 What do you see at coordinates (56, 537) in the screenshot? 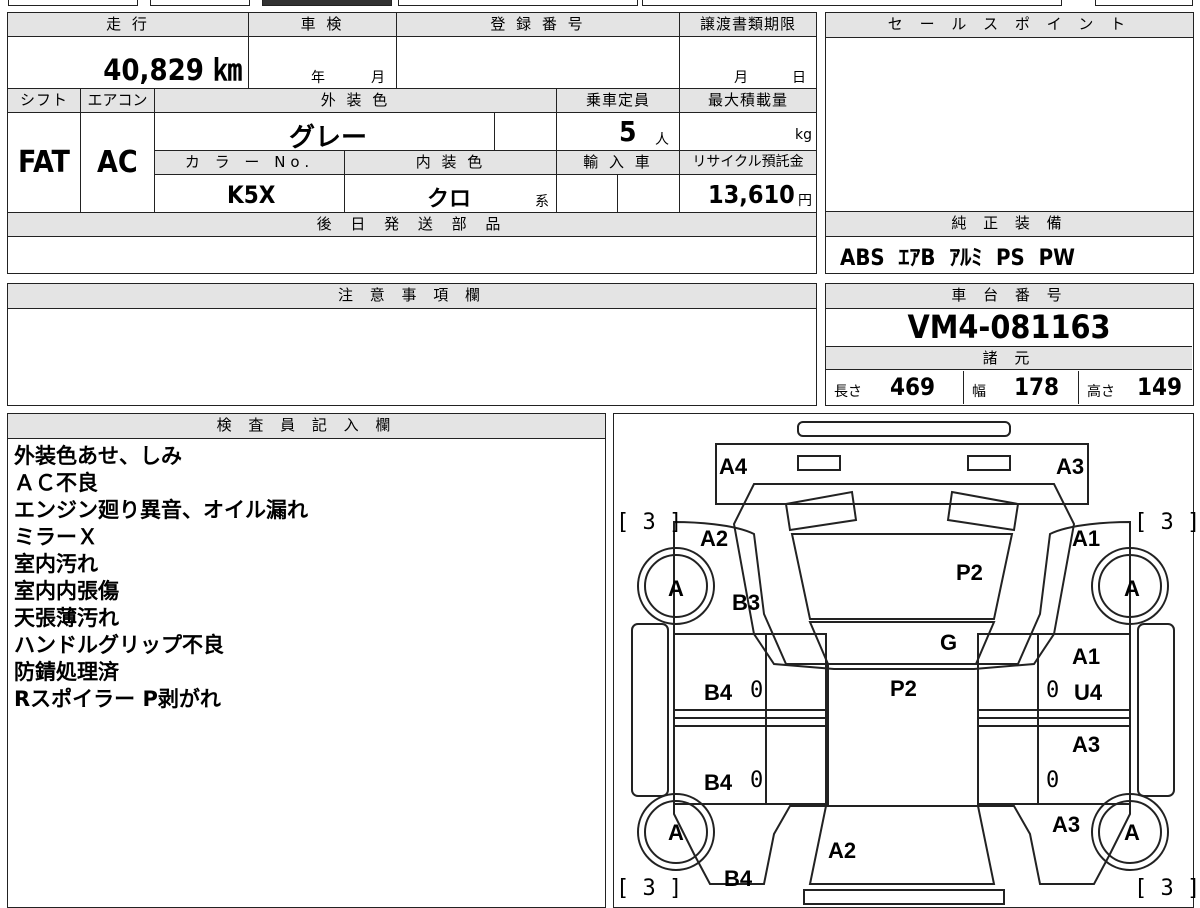
I see `note-line: ミラーＸ` at bounding box center [56, 537].